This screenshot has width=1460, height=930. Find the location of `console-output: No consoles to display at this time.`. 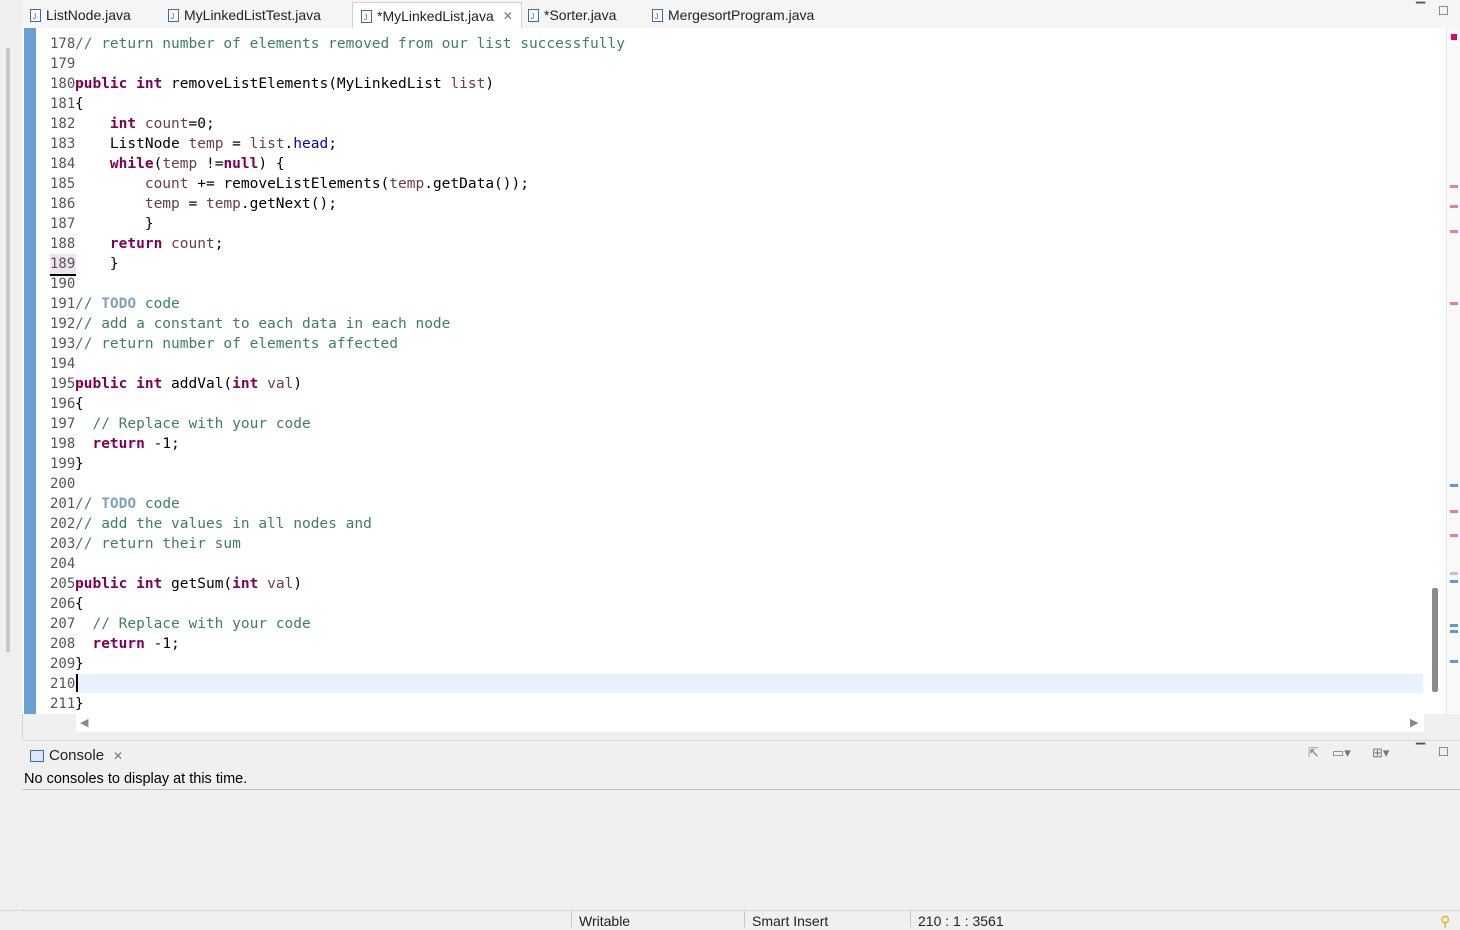

console-output: No consoles to display at this time. is located at coordinates (741, 839).